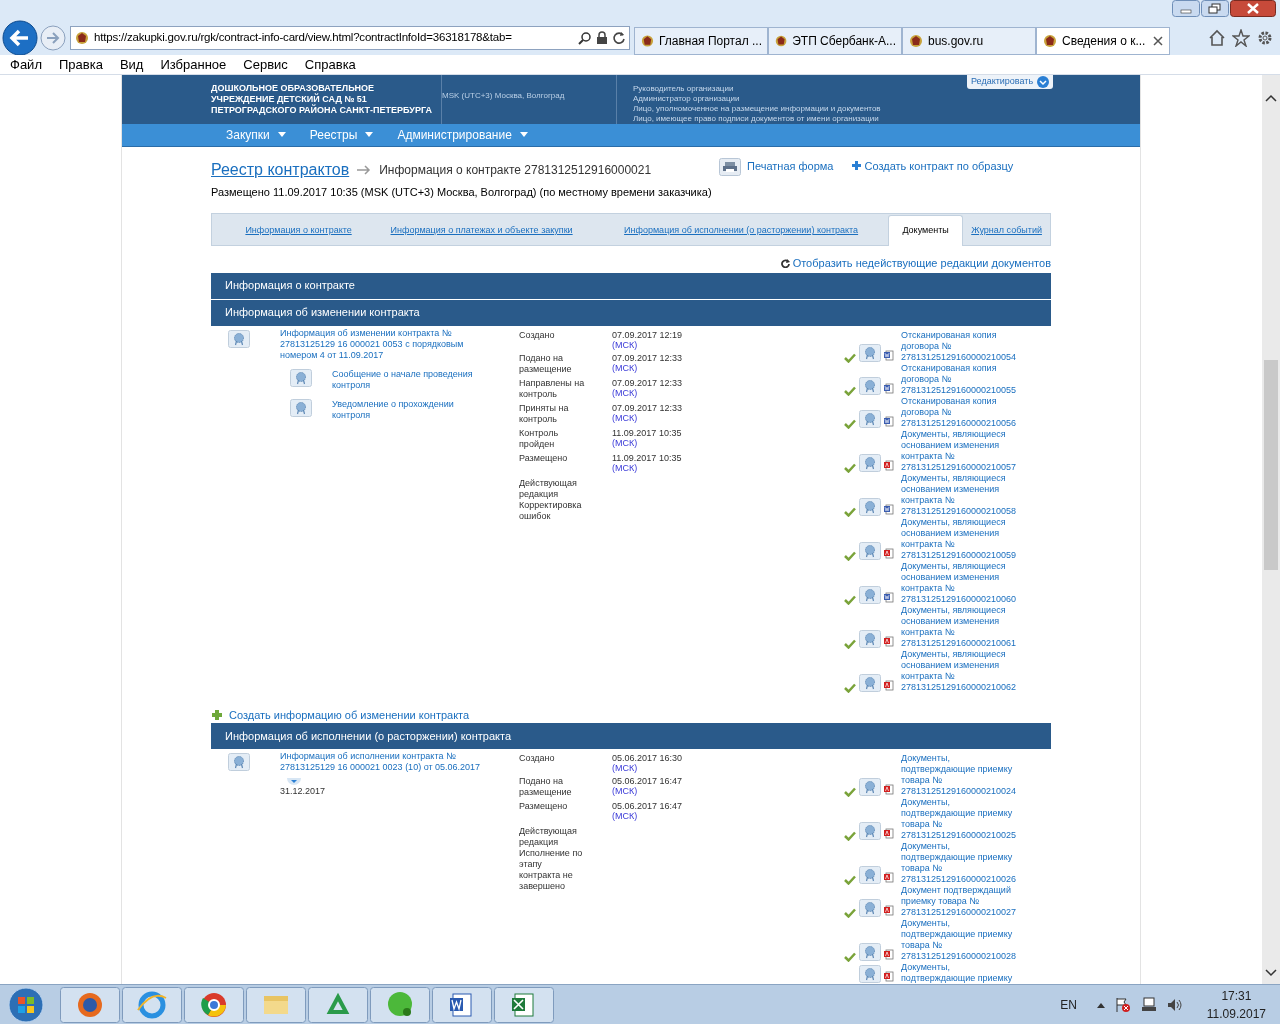 This screenshot has height=1024, width=1280. I want to click on document-link: Документы, являющиеся основанием изменения контракта № 27813125129160000210061, so click(961, 626).